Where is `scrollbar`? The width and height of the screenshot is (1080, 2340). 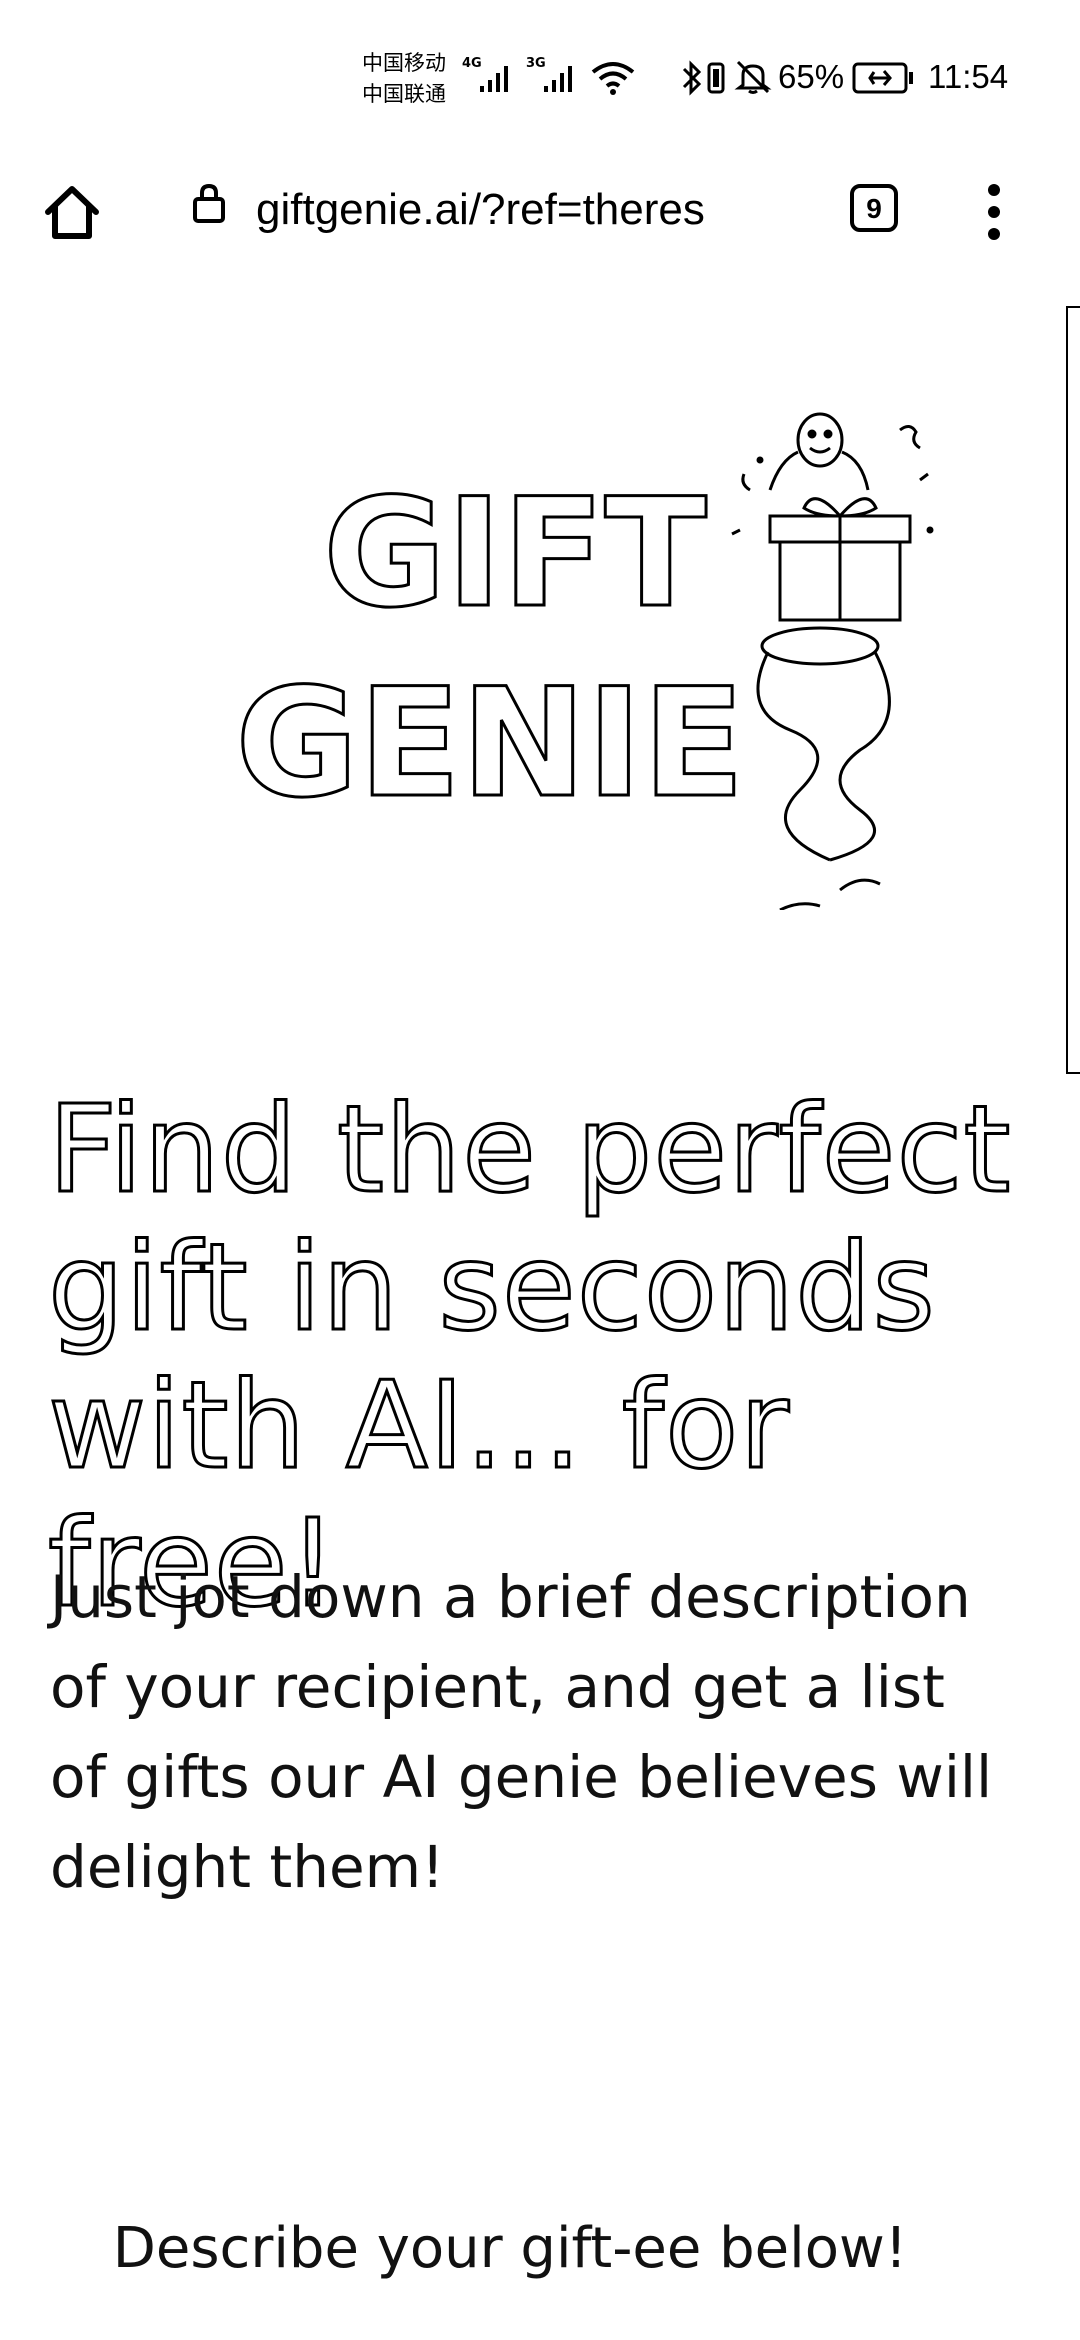 scrollbar is located at coordinates (1073, 690).